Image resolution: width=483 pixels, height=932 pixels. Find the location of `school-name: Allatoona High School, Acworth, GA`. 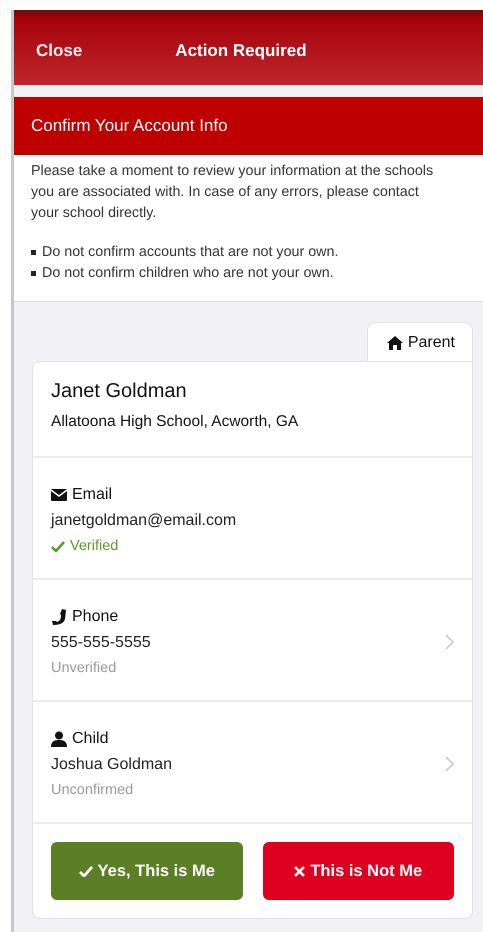

school-name: Allatoona High School, Acworth, GA is located at coordinates (175, 422).